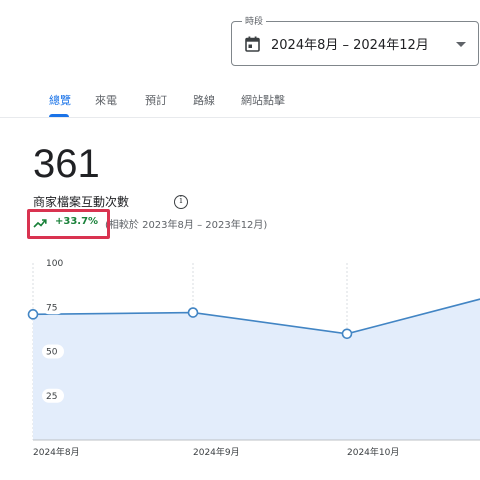  I want to click on x-tick-label: 2024年8月, so click(56, 452).